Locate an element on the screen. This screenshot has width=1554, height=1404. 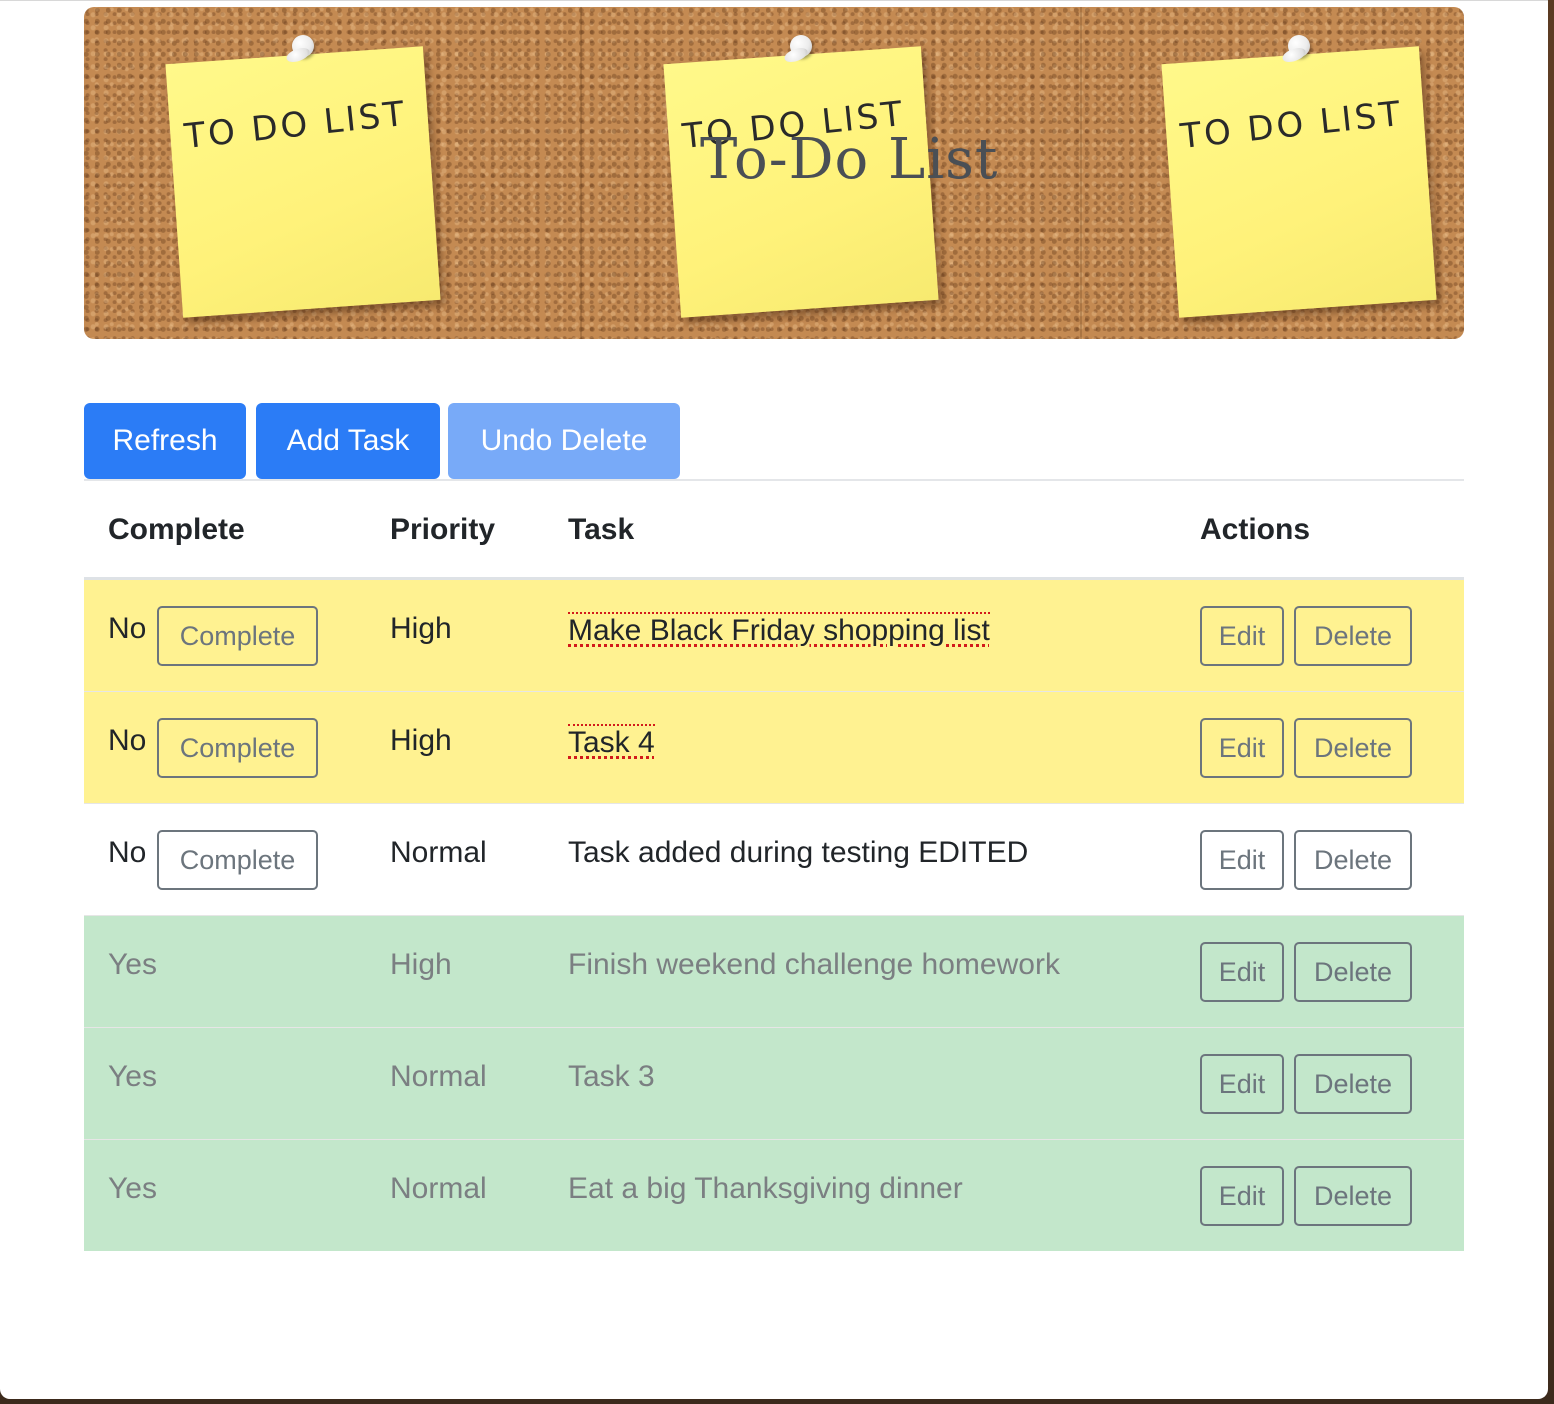
header-actions: Actions is located at coordinates (1255, 529).